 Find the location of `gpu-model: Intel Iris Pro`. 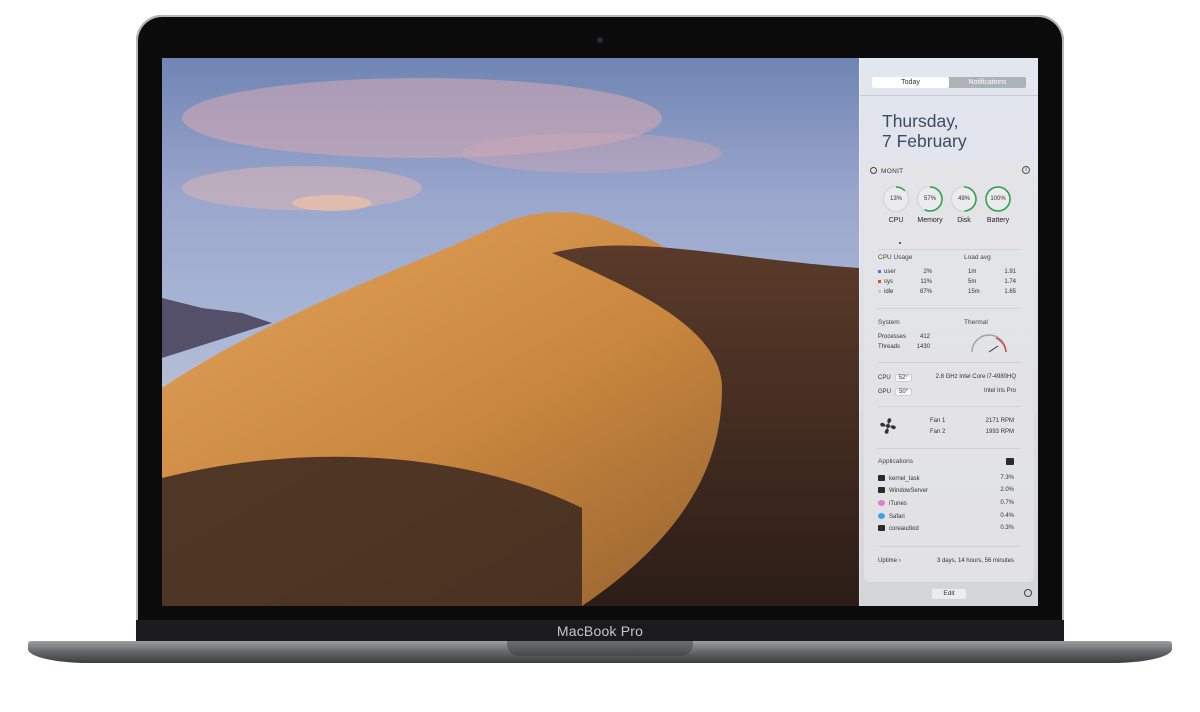

gpu-model: Intel Iris Pro is located at coordinates (999, 391).